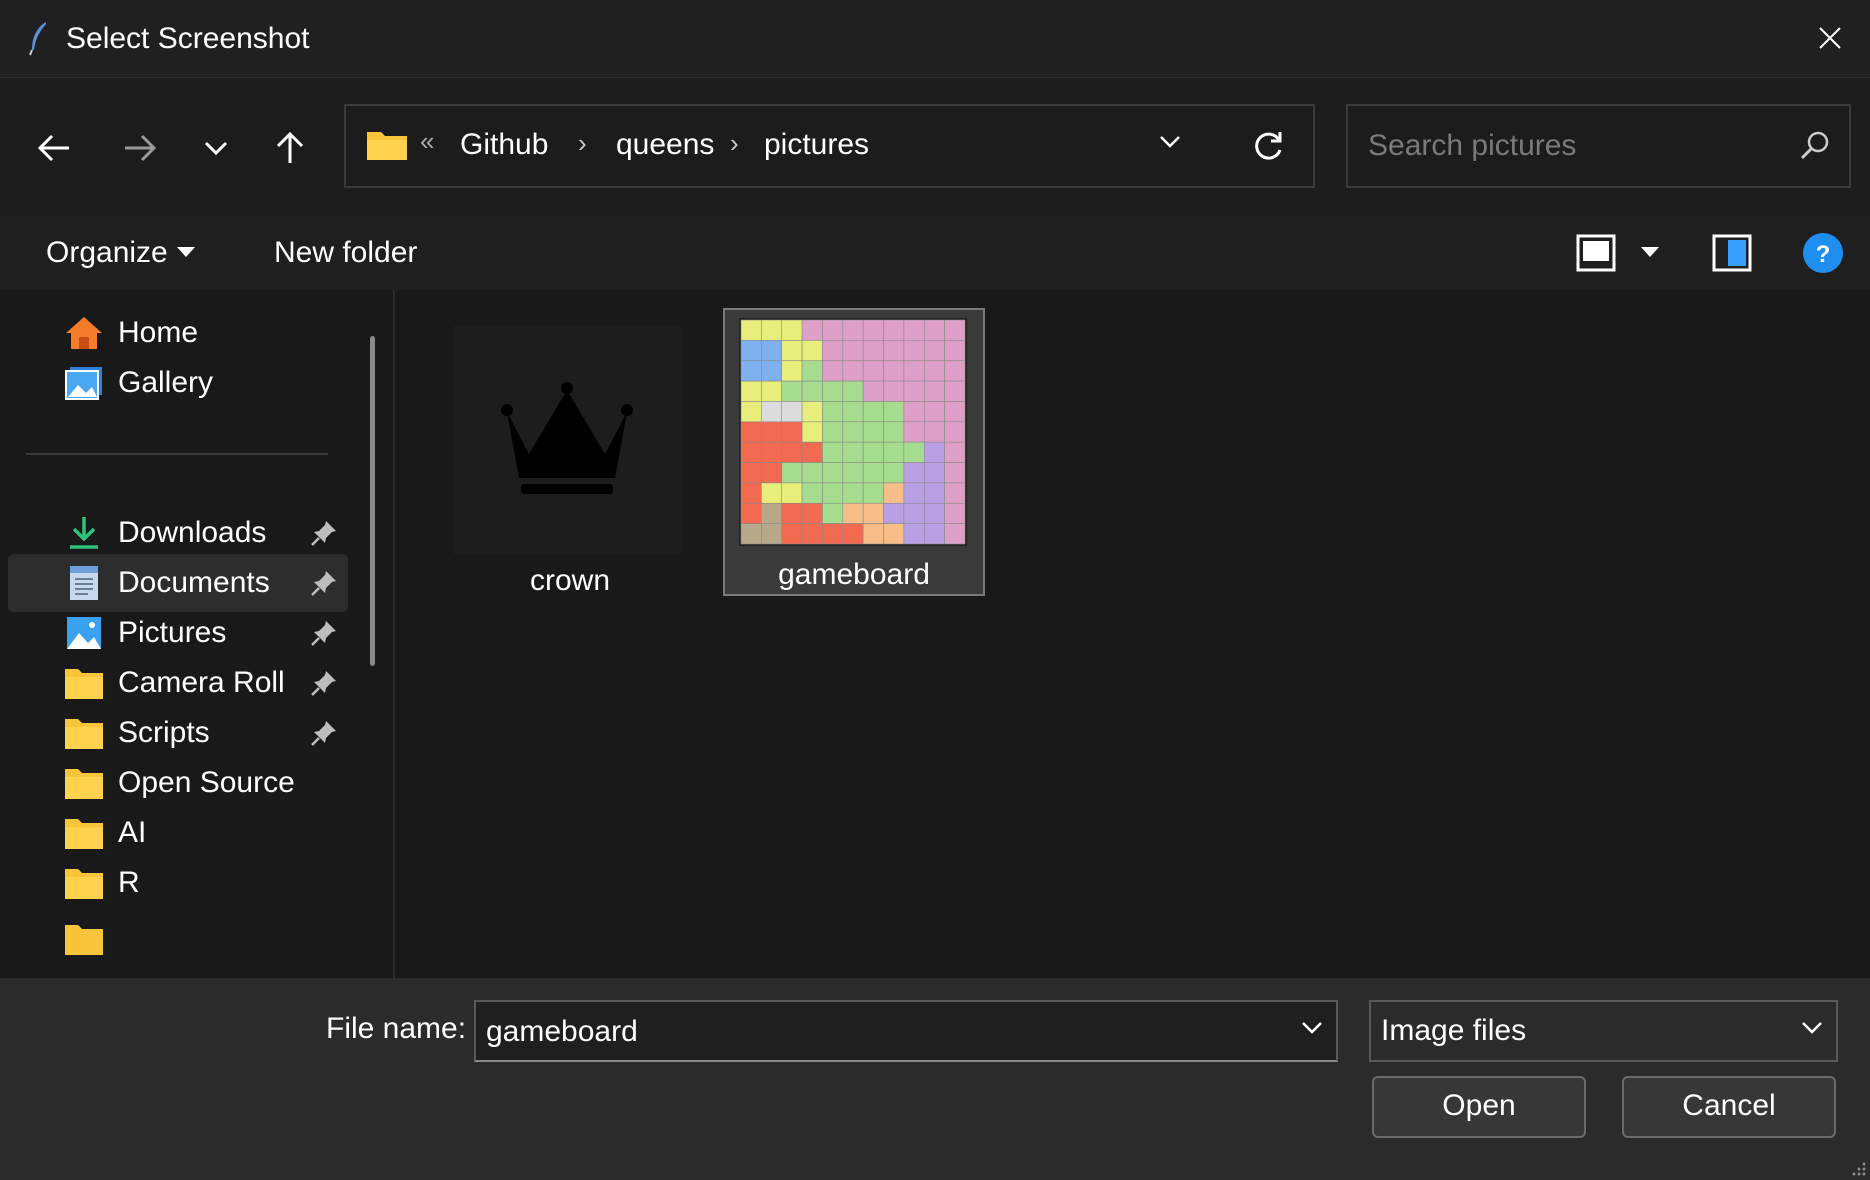 The height and width of the screenshot is (1180, 1870). I want to click on sidebar-item-label: Pictures, so click(172, 632).